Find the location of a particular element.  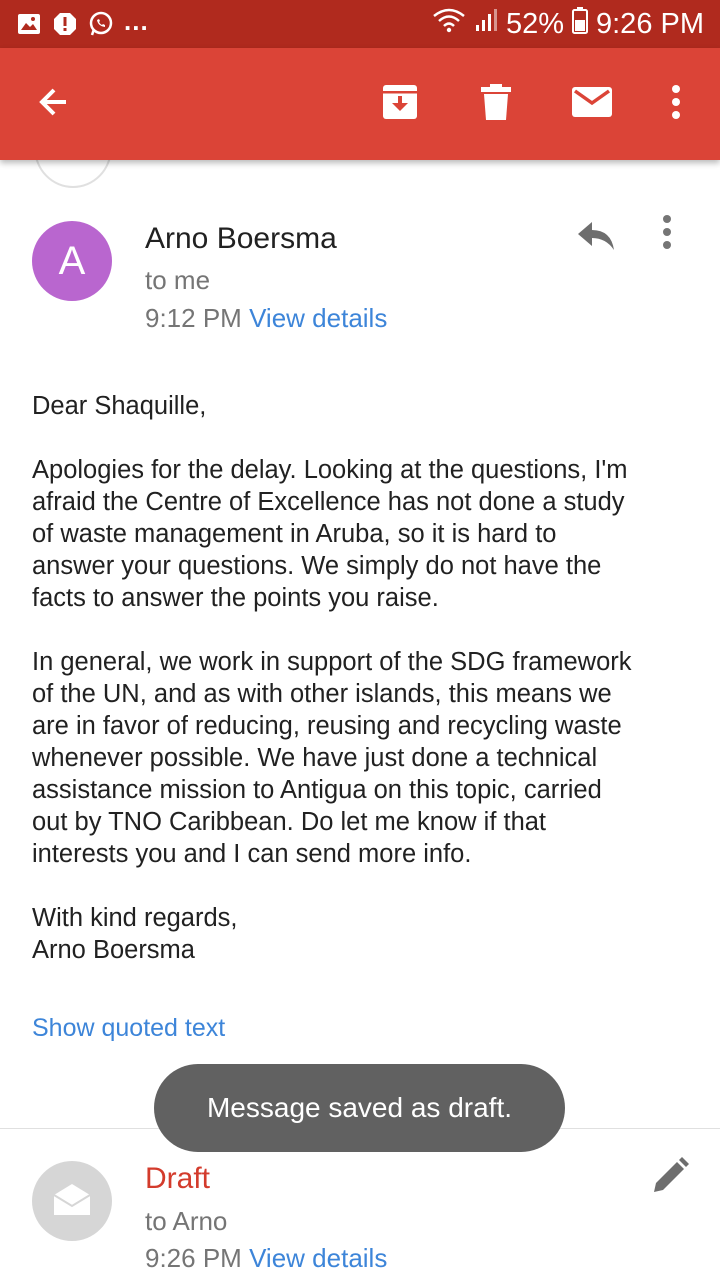

status-bar: ... 52% 9:26 PM is located at coordinates (360, 24).